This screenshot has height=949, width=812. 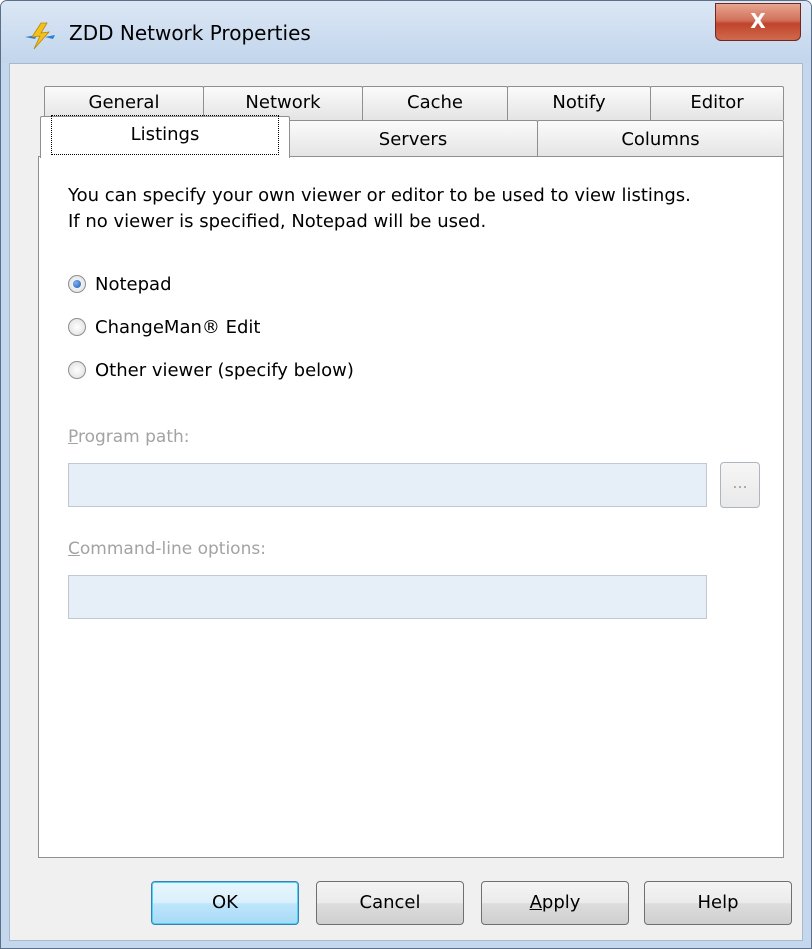 I want to click on tab-notify: Notify, so click(x=579, y=103).